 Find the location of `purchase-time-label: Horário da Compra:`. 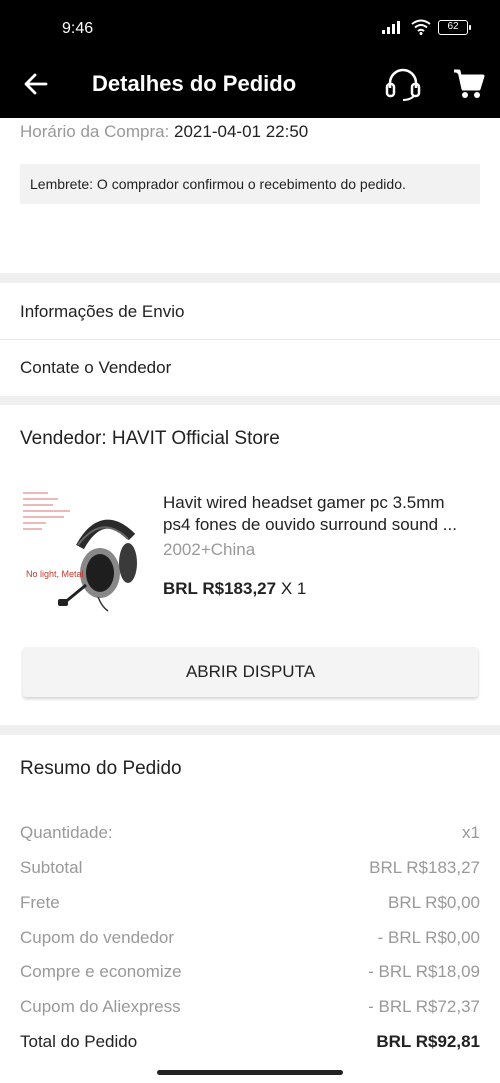

purchase-time-label: Horário da Compra: is located at coordinates (95, 131).